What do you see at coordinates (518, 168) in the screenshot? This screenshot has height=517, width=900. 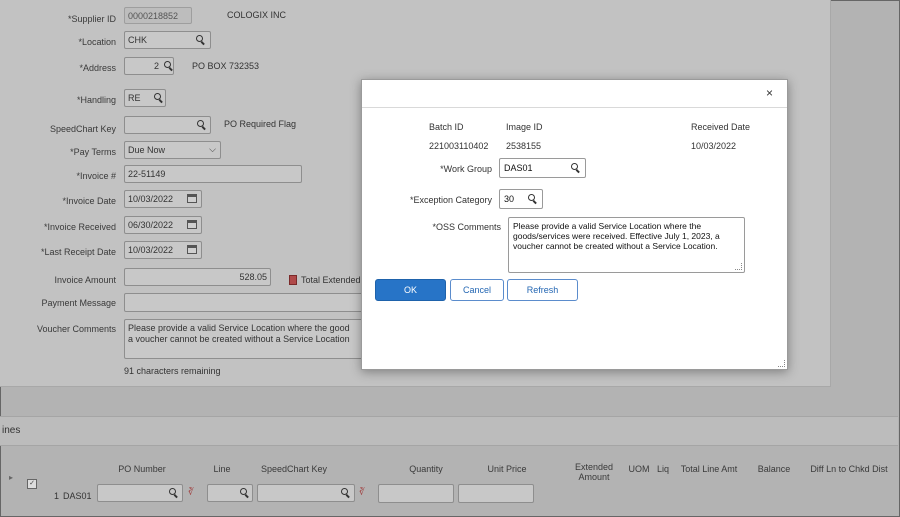 I see `work-group-value: DAS01` at bounding box center [518, 168].